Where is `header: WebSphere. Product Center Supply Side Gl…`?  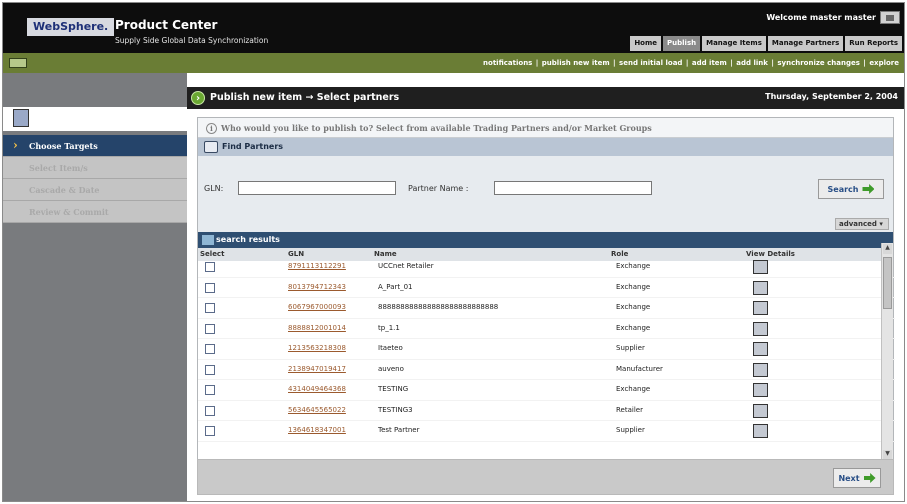 header: WebSphere. Product Center Supply Side Gl… is located at coordinates (453, 28).